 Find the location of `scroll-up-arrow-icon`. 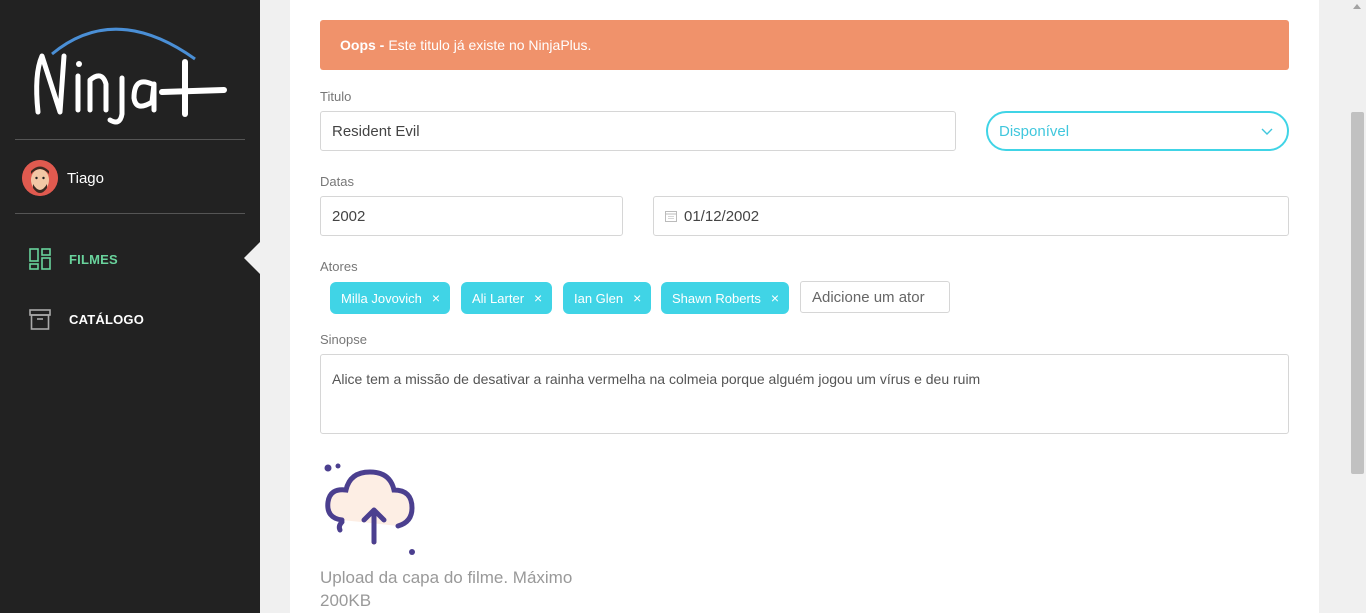

scroll-up-arrow-icon is located at coordinates (1357, 6).